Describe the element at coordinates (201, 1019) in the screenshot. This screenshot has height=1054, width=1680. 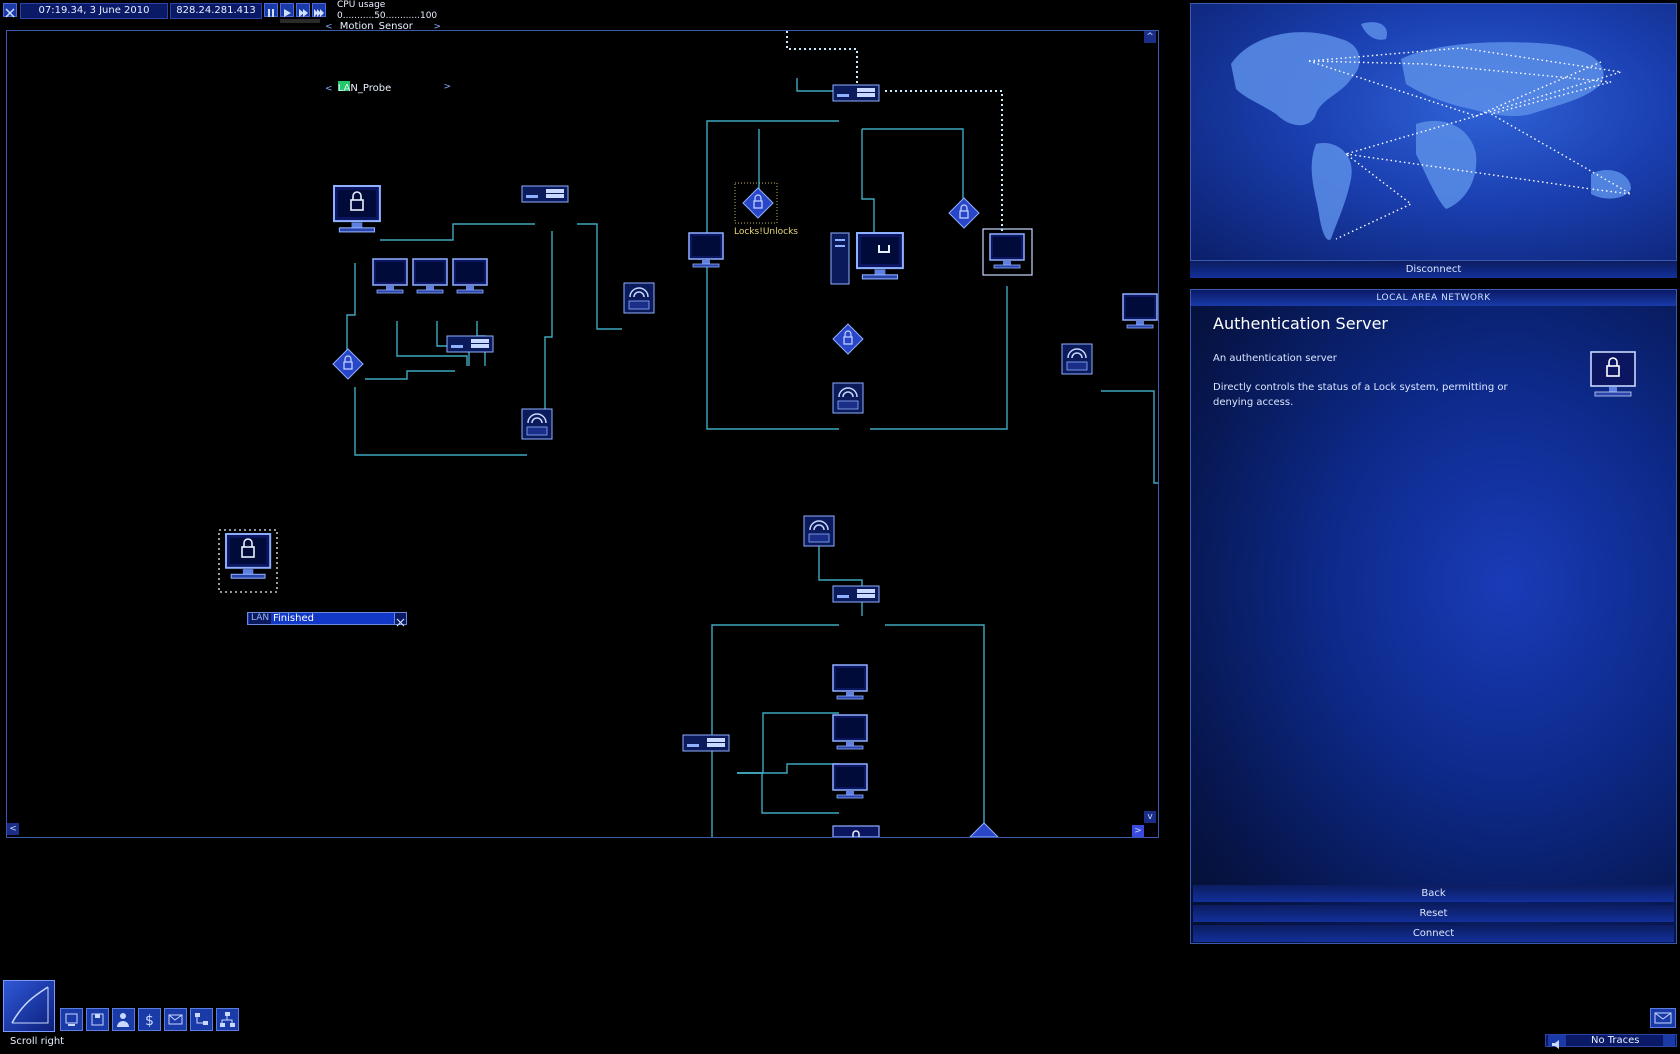
I see `network-icon` at that location.